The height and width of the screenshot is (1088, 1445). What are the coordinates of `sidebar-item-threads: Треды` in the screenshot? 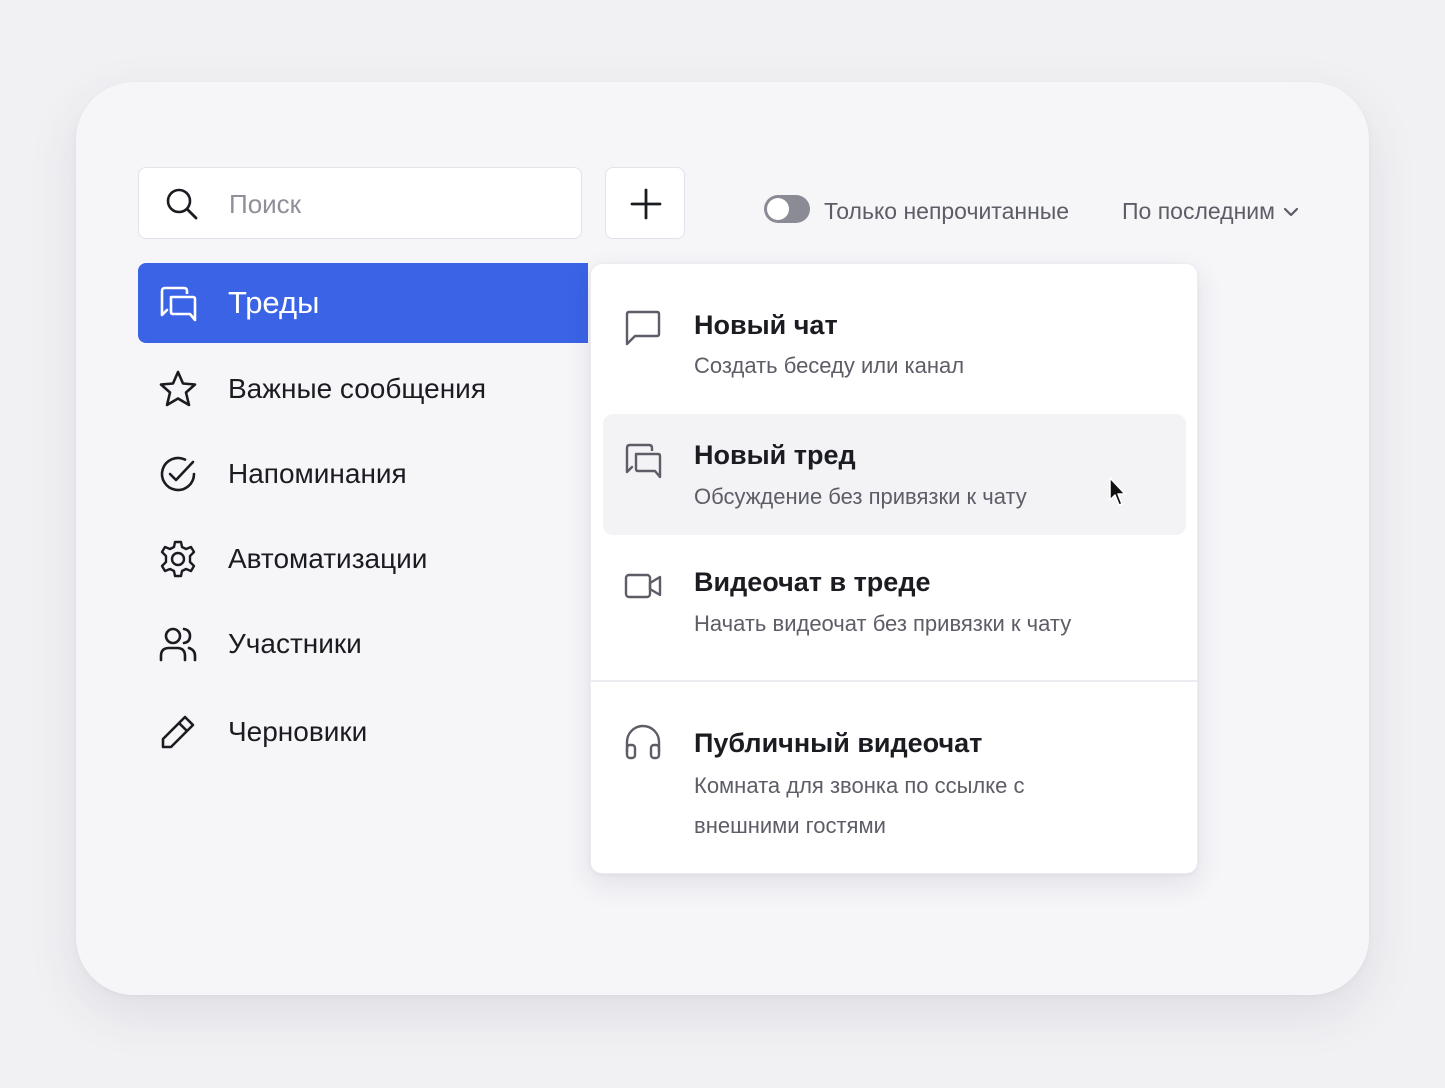 It's located at (363, 303).